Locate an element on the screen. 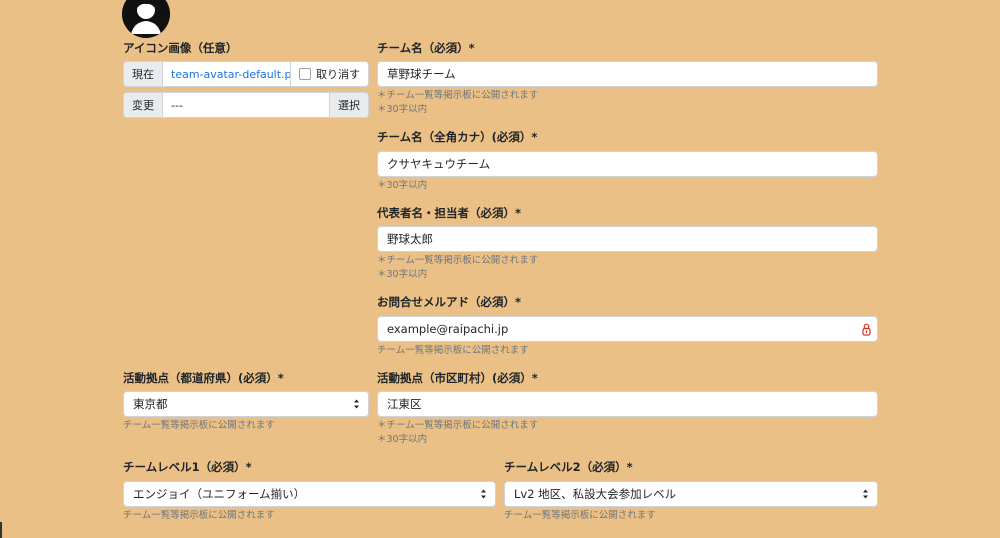 This screenshot has width=1000, height=538. window-edge is located at coordinates (1, 530).